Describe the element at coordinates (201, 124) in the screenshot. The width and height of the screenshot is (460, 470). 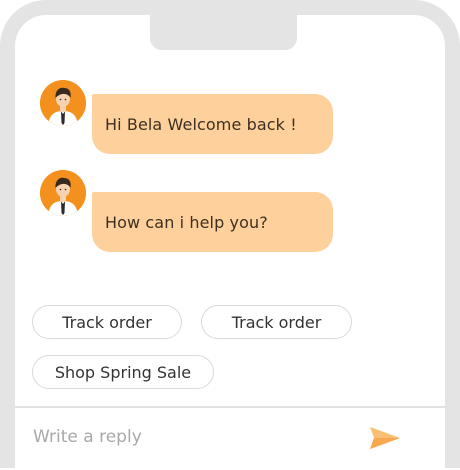
I see `message-text: Hi Bela Welcome back !` at that location.